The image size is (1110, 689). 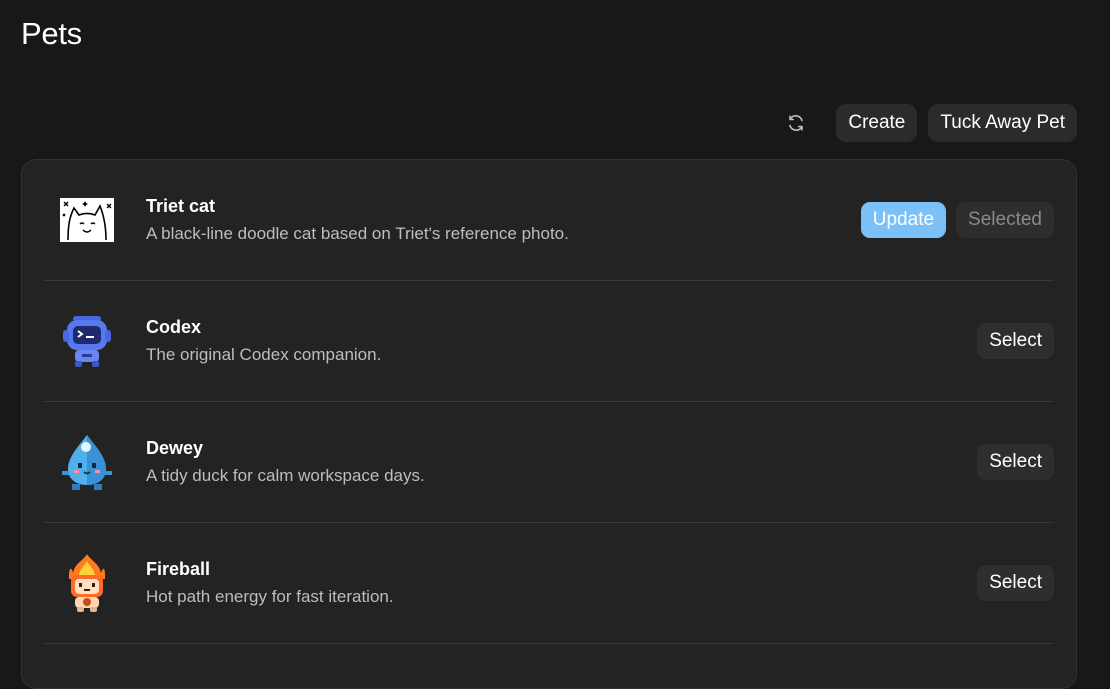 What do you see at coordinates (181, 206) in the screenshot?
I see `pet-name: Triet cat` at bounding box center [181, 206].